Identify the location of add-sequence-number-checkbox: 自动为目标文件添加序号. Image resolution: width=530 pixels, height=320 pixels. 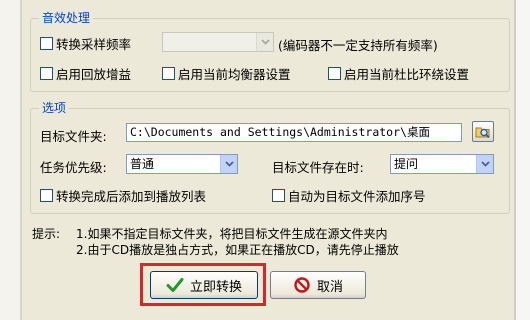
(349, 195).